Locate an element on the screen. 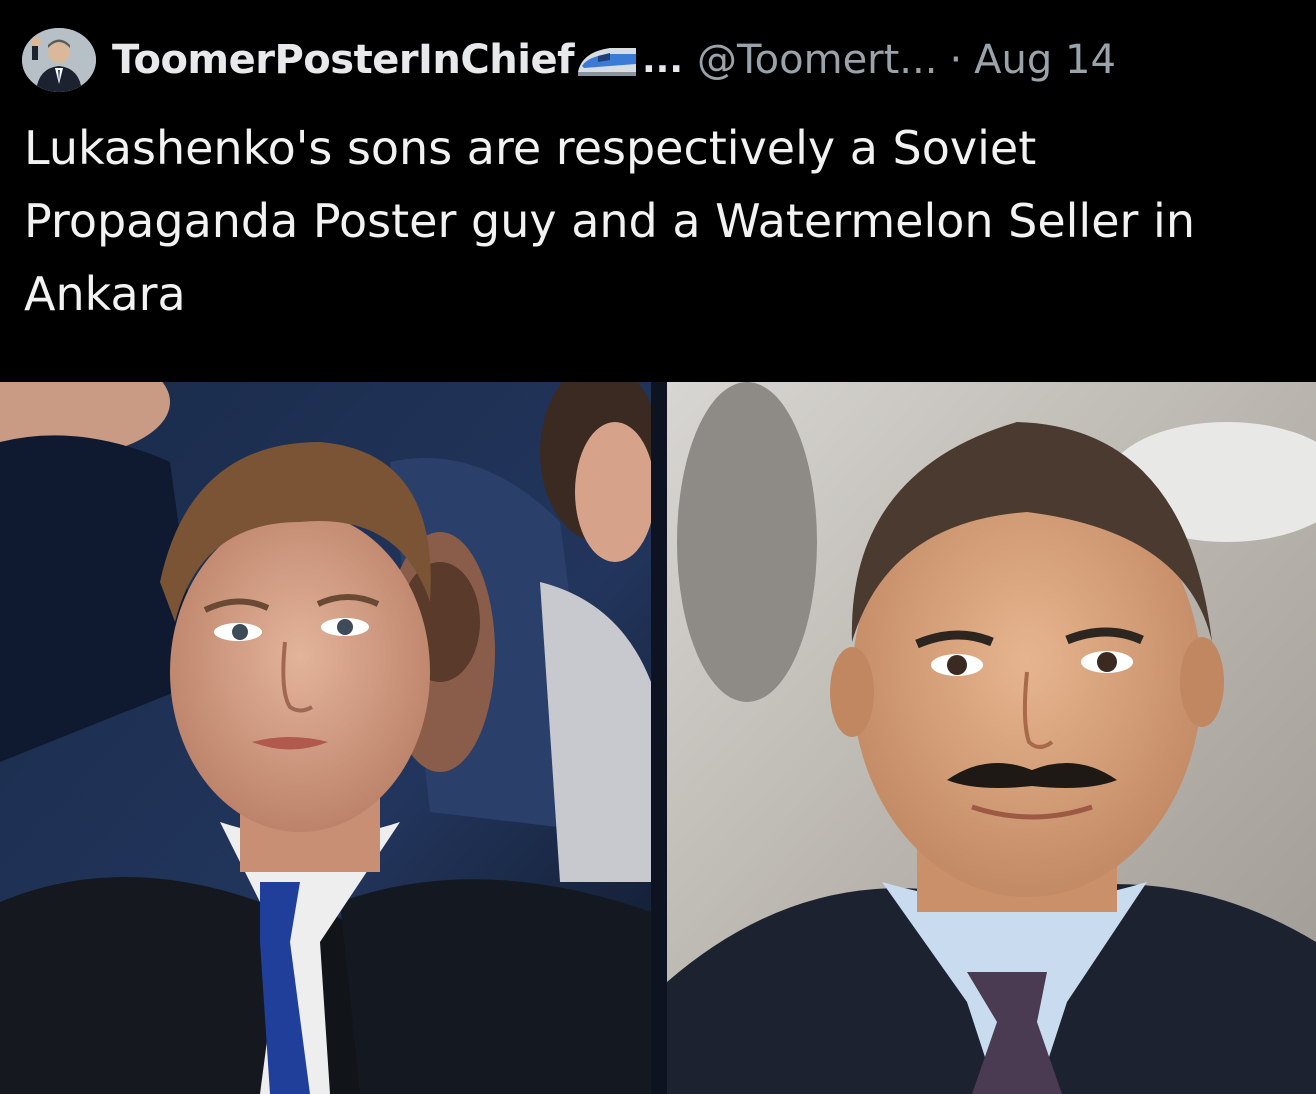 This screenshot has height=1094, width=1316. high-speed-train-icon is located at coordinates (608, 60).